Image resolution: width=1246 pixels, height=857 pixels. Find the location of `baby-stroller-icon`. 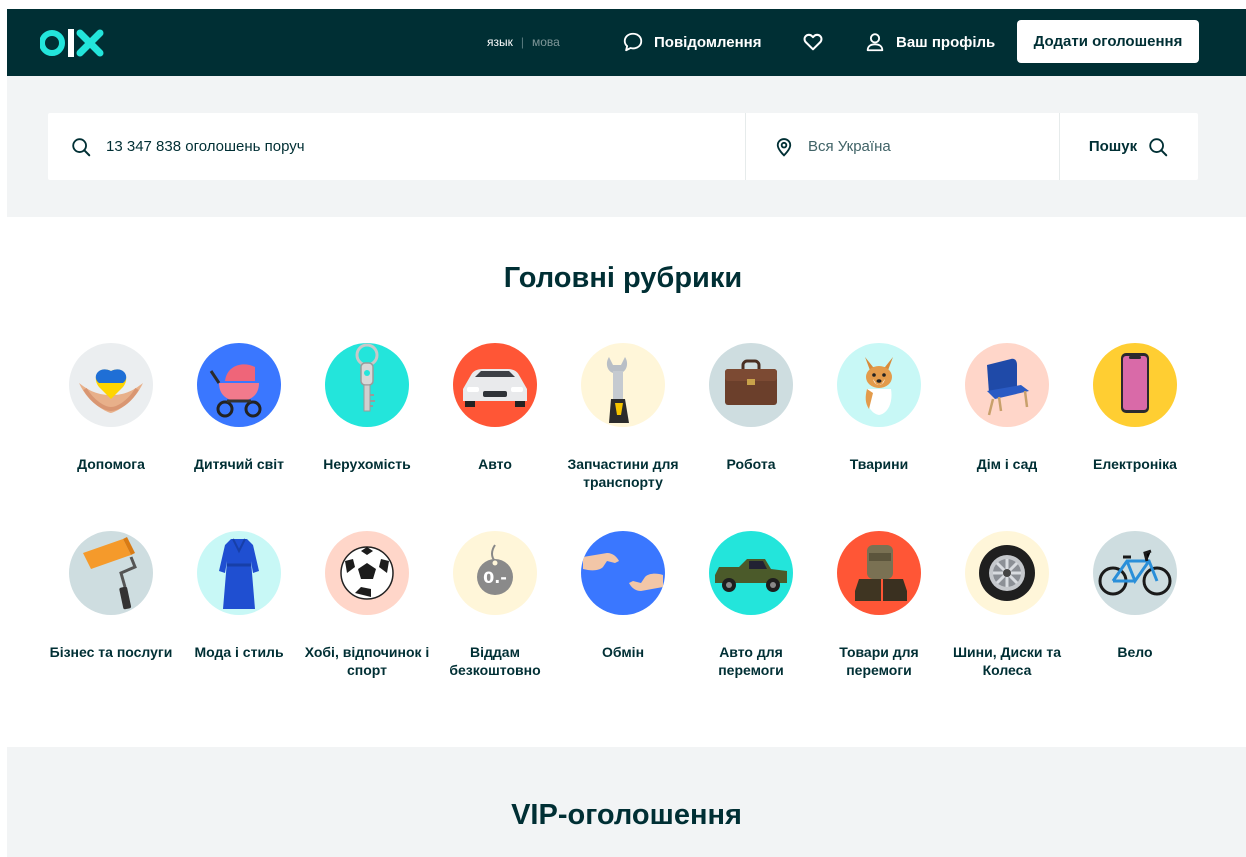

baby-stroller-icon is located at coordinates (235, 391).